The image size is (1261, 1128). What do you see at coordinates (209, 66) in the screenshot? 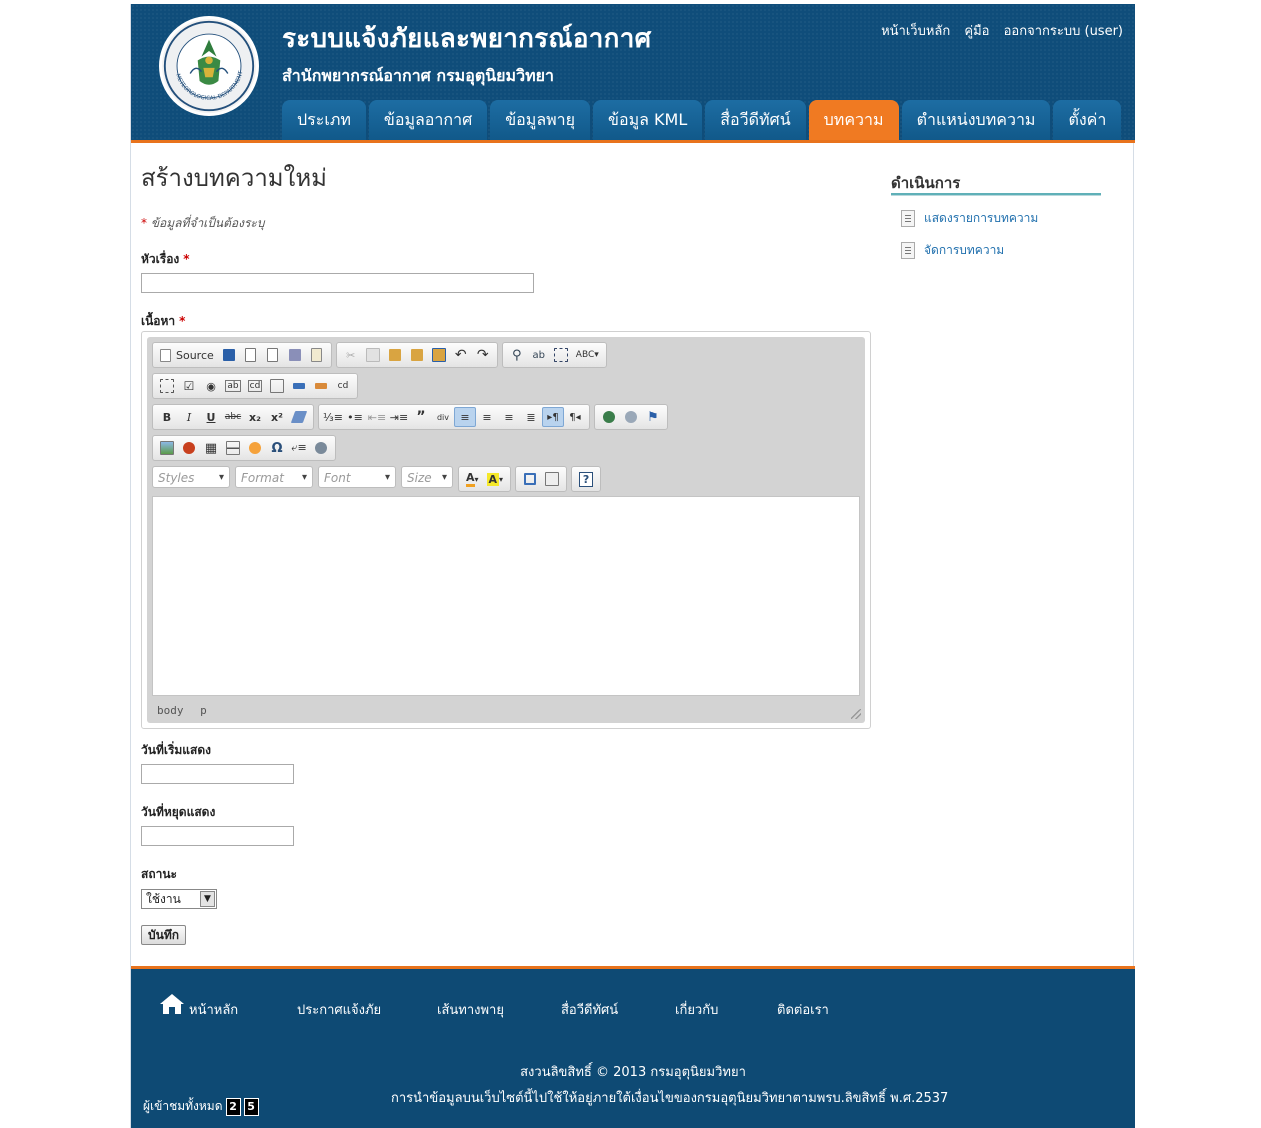
I see `department-logo: METEOROLOGICAL DEPARTMENT` at bounding box center [209, 66].